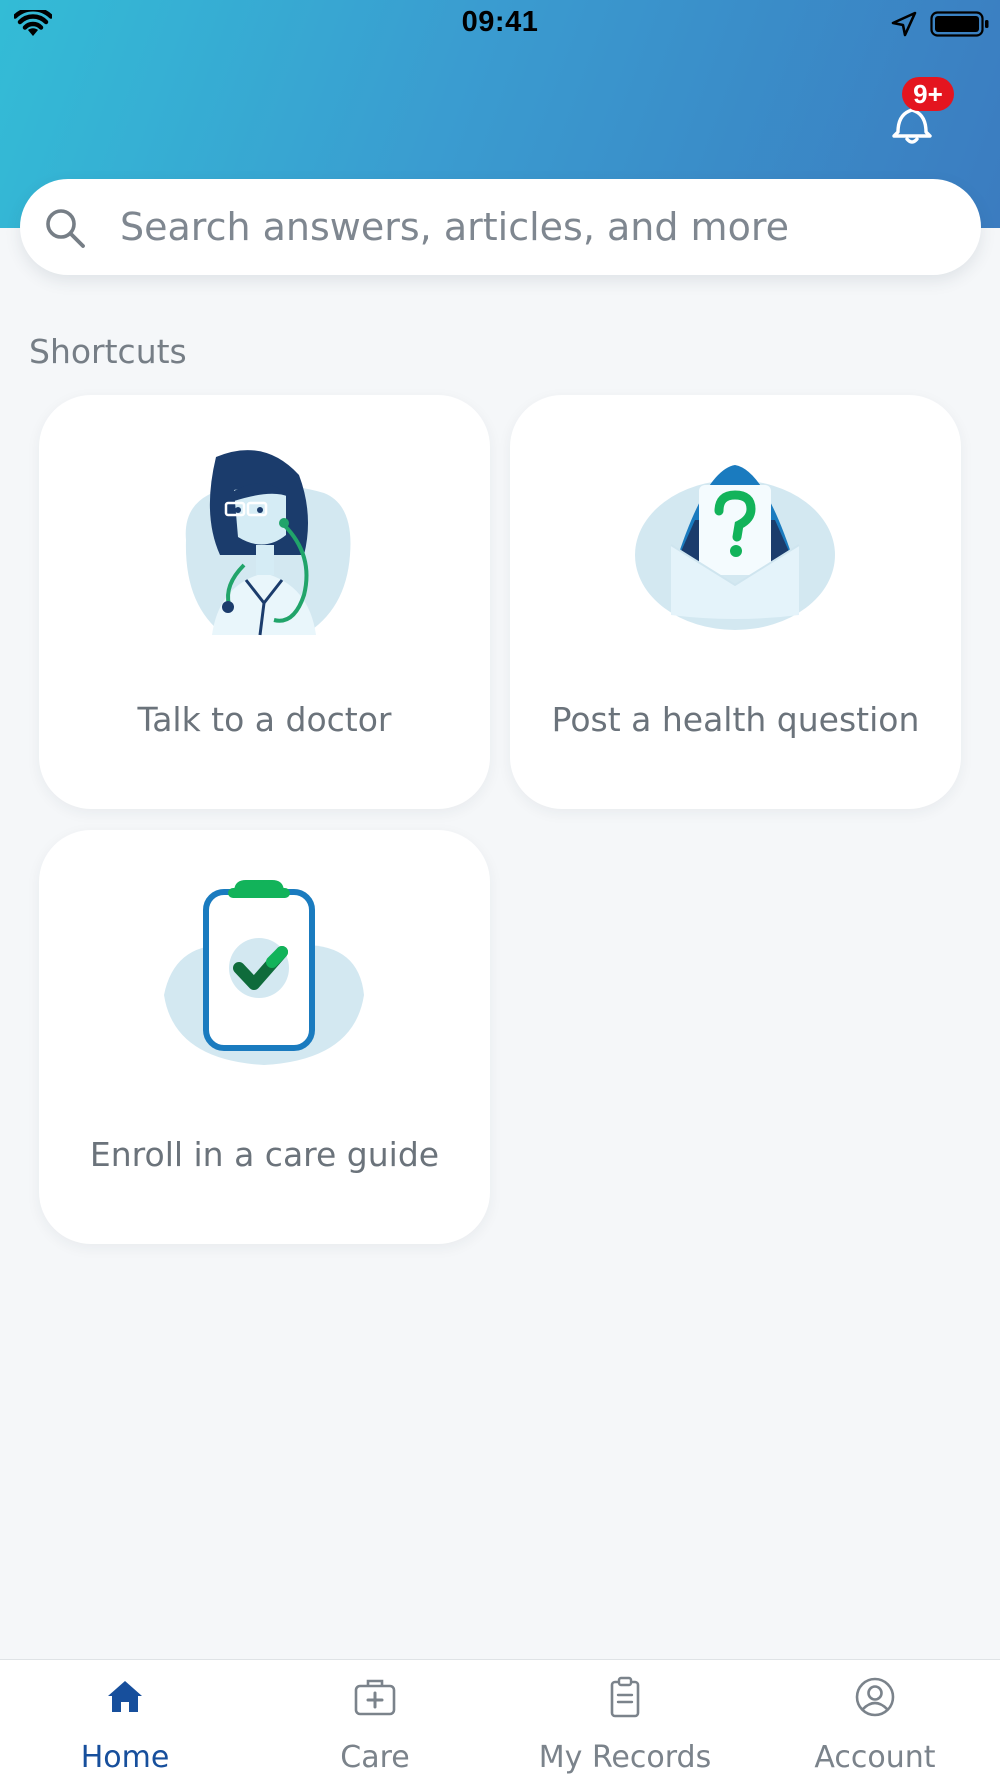 This screenshot has height=1778, width=1000. I want to click on medical-kit-icon, so click(375, 1697).